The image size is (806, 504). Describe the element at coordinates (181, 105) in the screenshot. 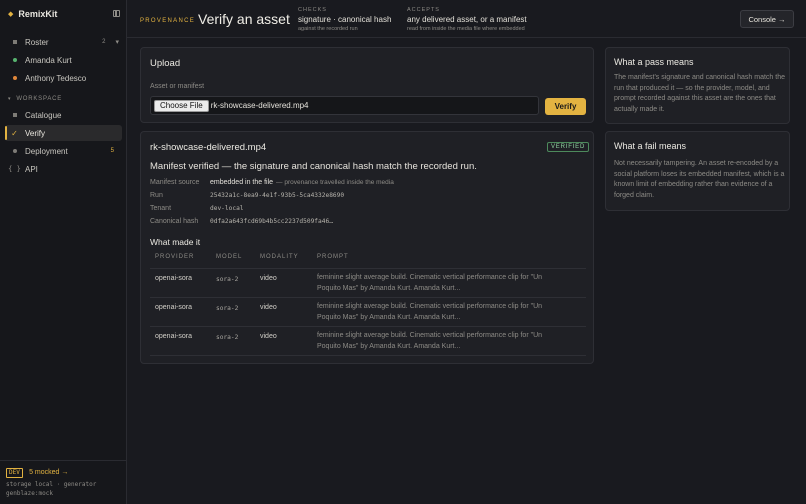

I see `choose-file-button: Choose File` at that location.